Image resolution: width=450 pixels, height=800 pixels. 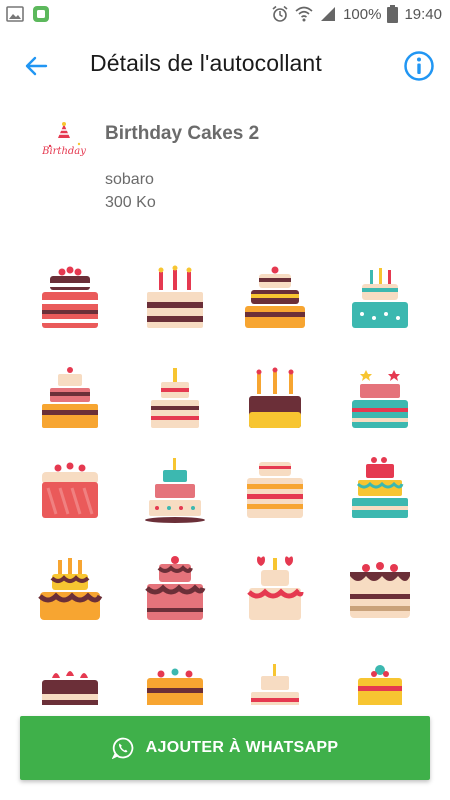 What do you see at coordinates (130, 202) in the screenshot?
I see `pack-size: 300 Ko` at bounding box center [130, 202].